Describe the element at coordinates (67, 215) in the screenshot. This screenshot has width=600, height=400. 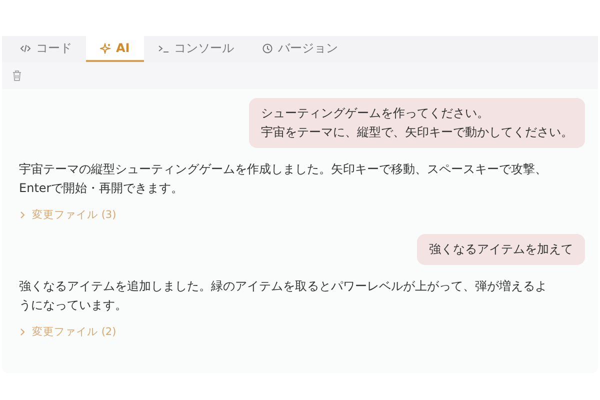
I see `changed-files-toggle: 変更ファイル (3)` at that location.